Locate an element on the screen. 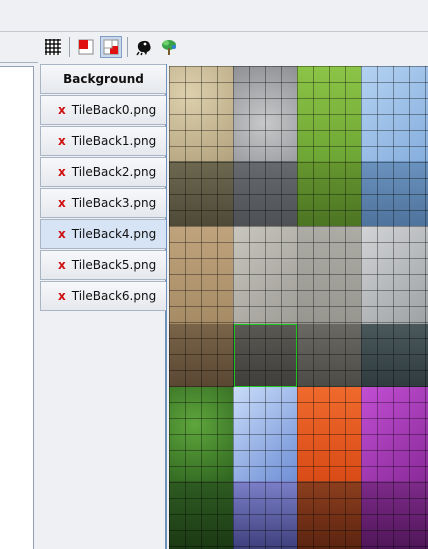  tab-label: TileBack3.png is located at coordinates (114, 203).